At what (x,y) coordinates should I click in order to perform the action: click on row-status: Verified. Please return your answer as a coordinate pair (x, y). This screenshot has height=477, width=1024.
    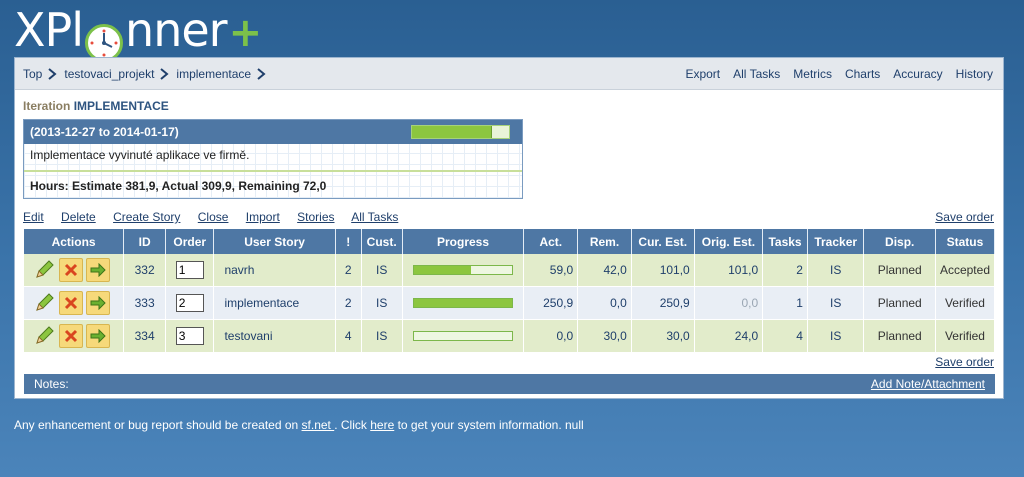
    Looking at the image, I should click on (965, 303).